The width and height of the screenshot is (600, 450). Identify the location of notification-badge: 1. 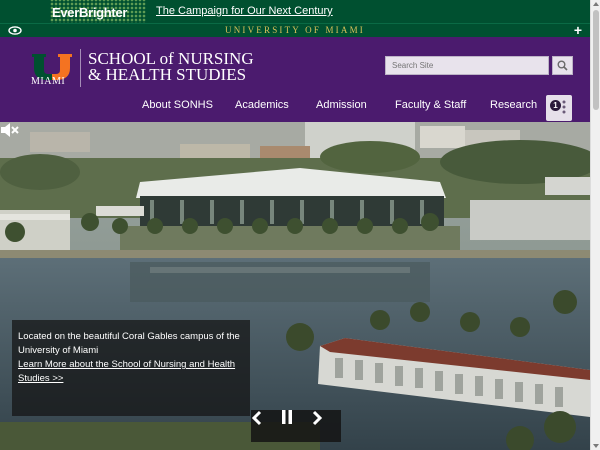
(555, 105).